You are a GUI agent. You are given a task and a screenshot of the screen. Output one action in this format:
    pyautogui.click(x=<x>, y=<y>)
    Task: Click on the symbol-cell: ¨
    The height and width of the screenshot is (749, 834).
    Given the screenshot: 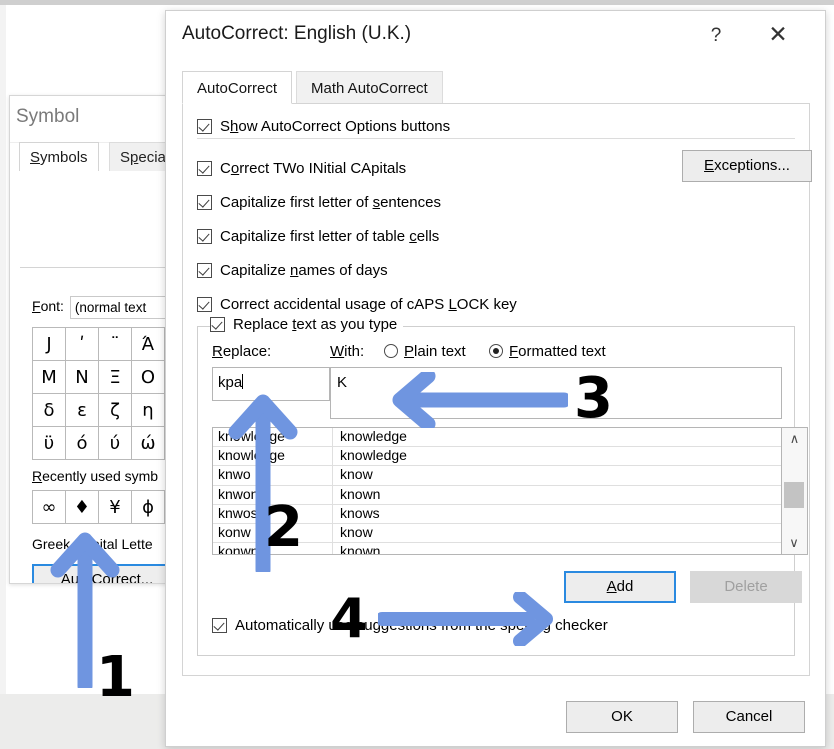 What is the action you would take?
    pyautogui.click(x=115, y=344)
    